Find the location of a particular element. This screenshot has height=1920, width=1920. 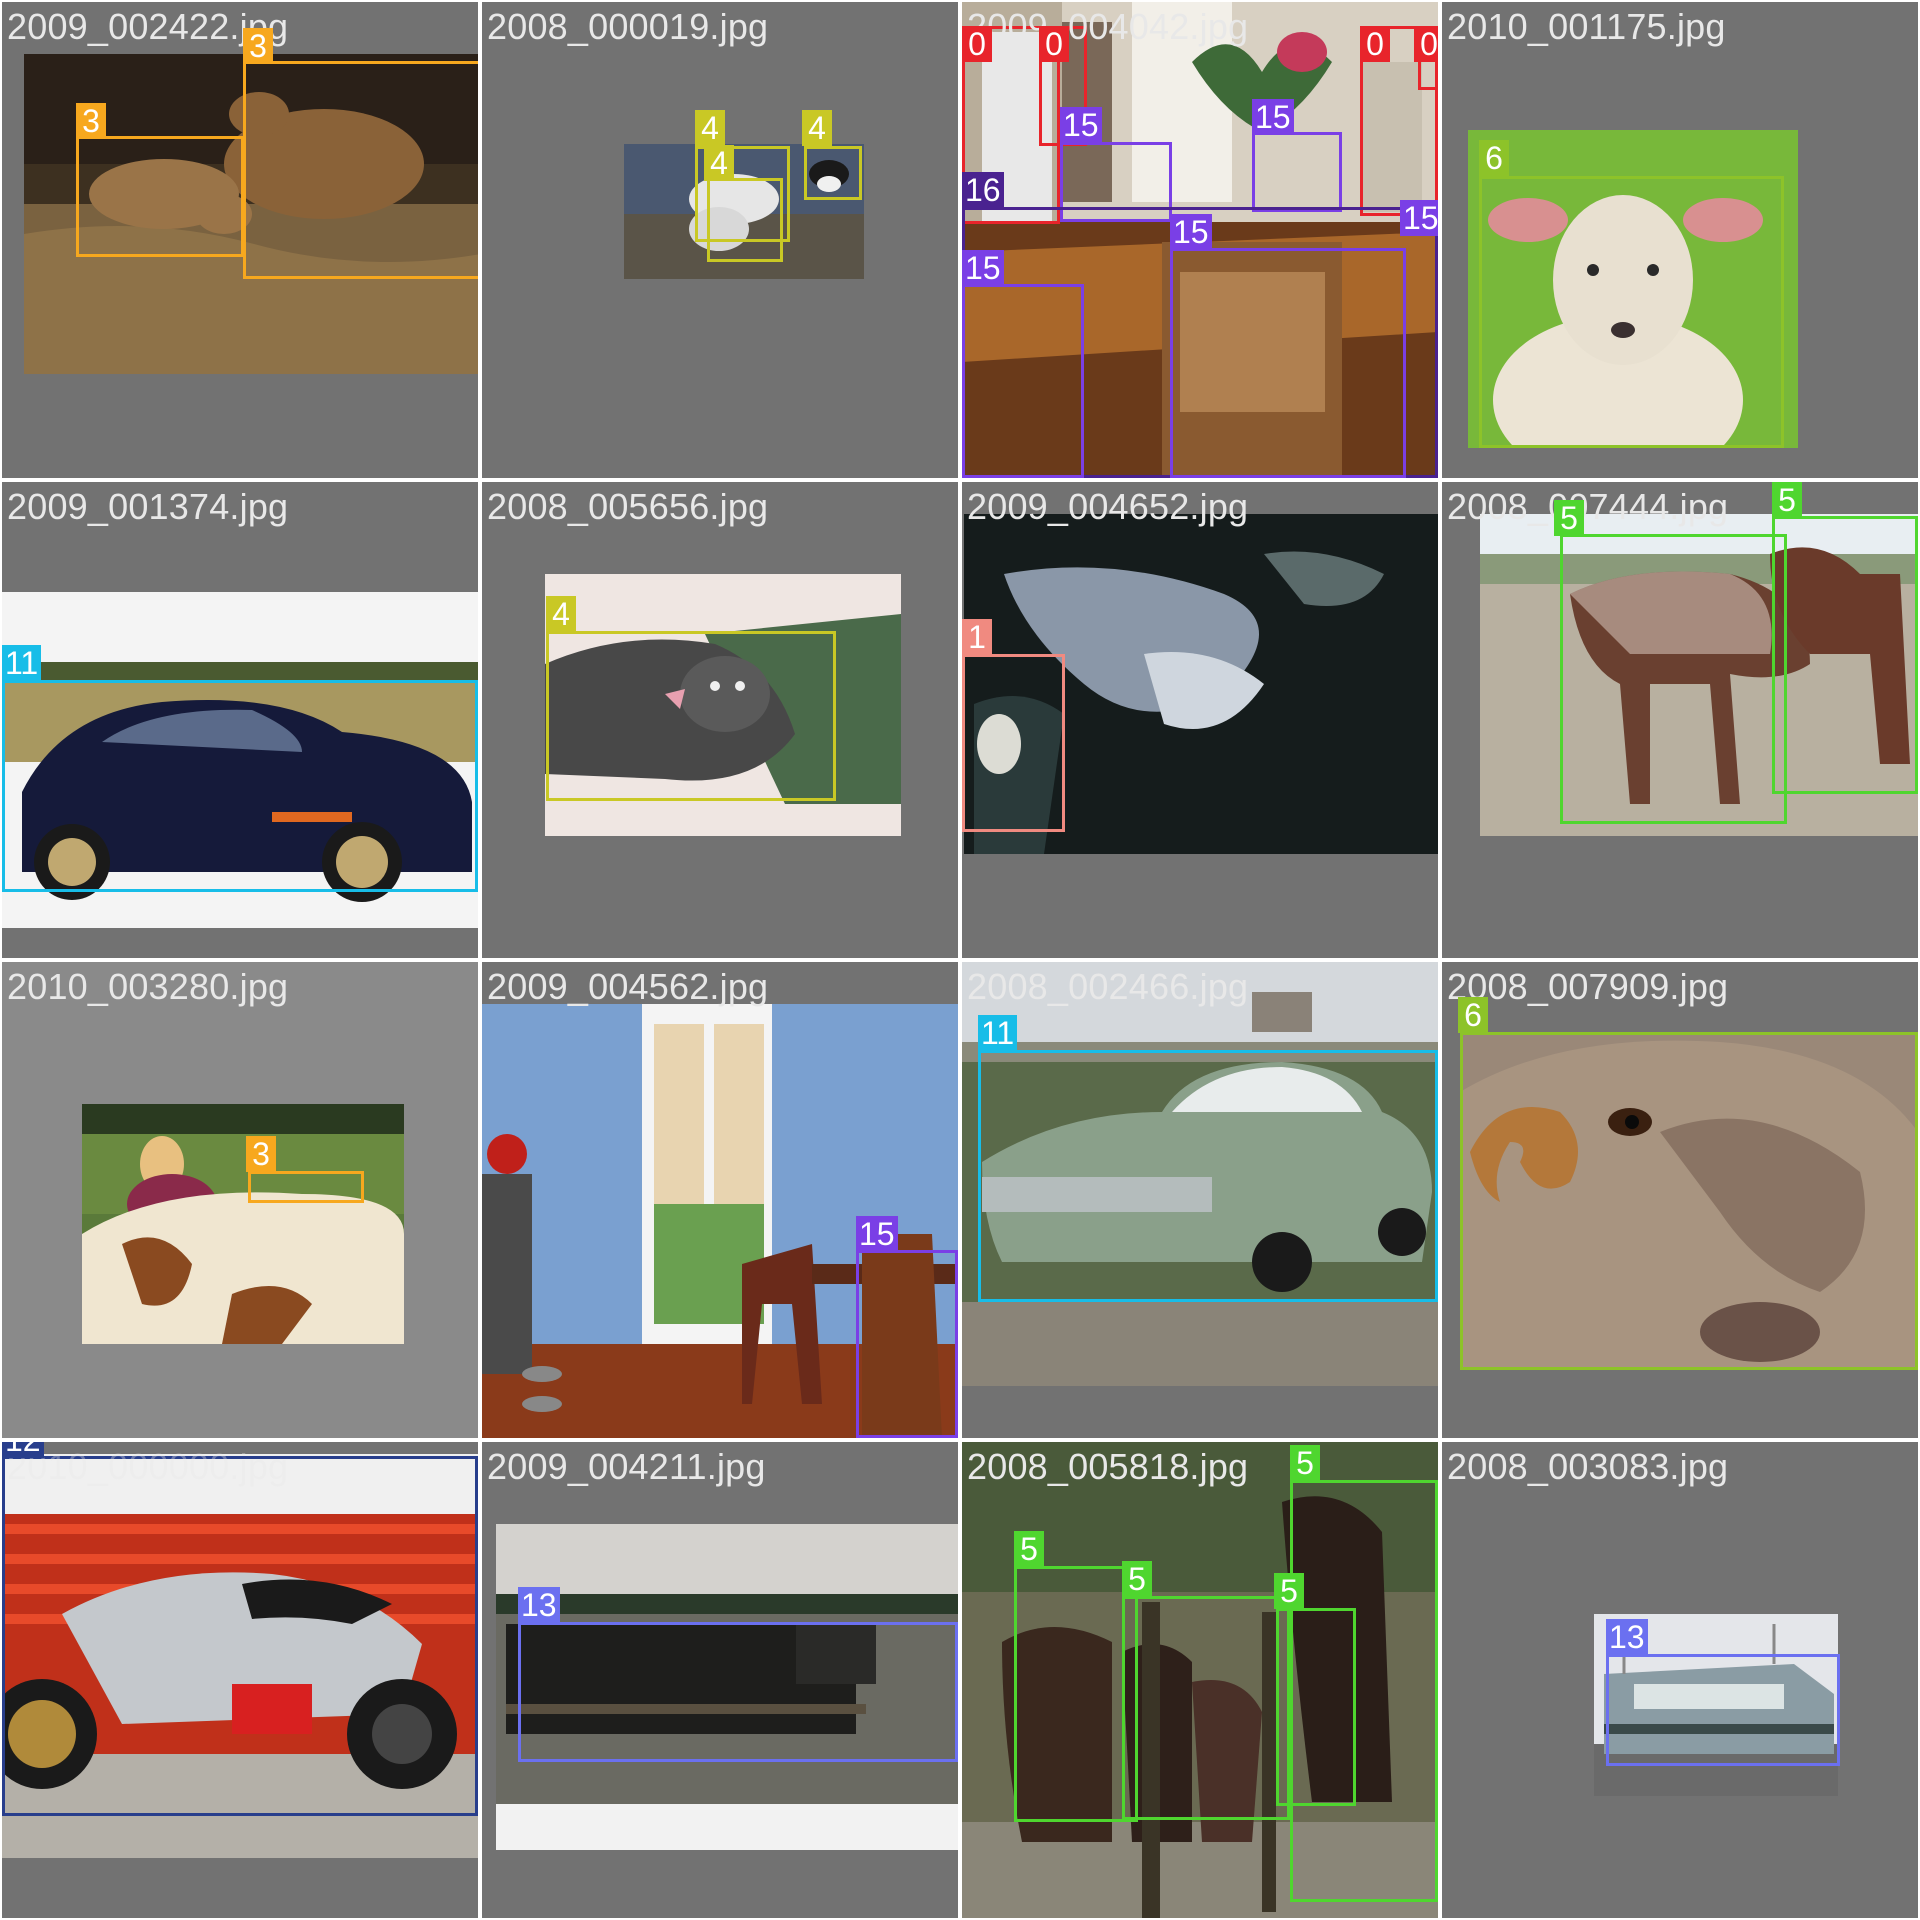

image-tile: 2008_005656.jpg 4 is located at coordinates (720, 720).